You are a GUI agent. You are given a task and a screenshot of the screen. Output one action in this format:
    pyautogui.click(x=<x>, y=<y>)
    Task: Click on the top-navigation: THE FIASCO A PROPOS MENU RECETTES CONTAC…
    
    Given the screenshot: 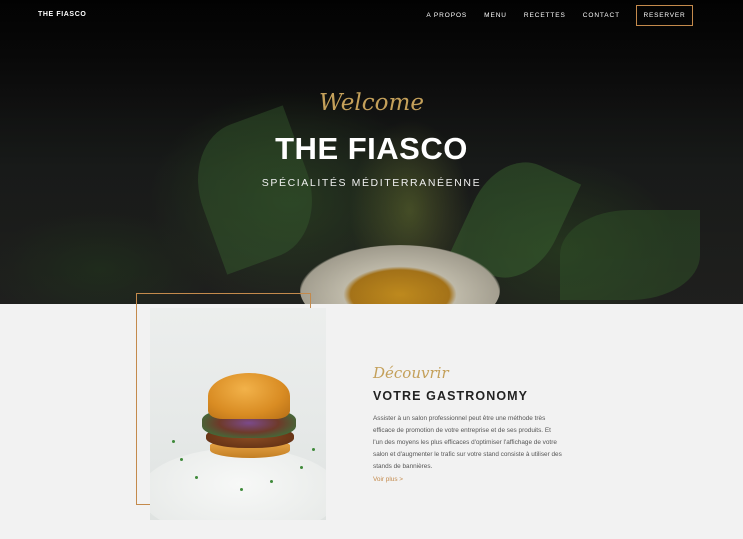 What is the action you would take?
    pyautogui.click(x=371, y=16)
    